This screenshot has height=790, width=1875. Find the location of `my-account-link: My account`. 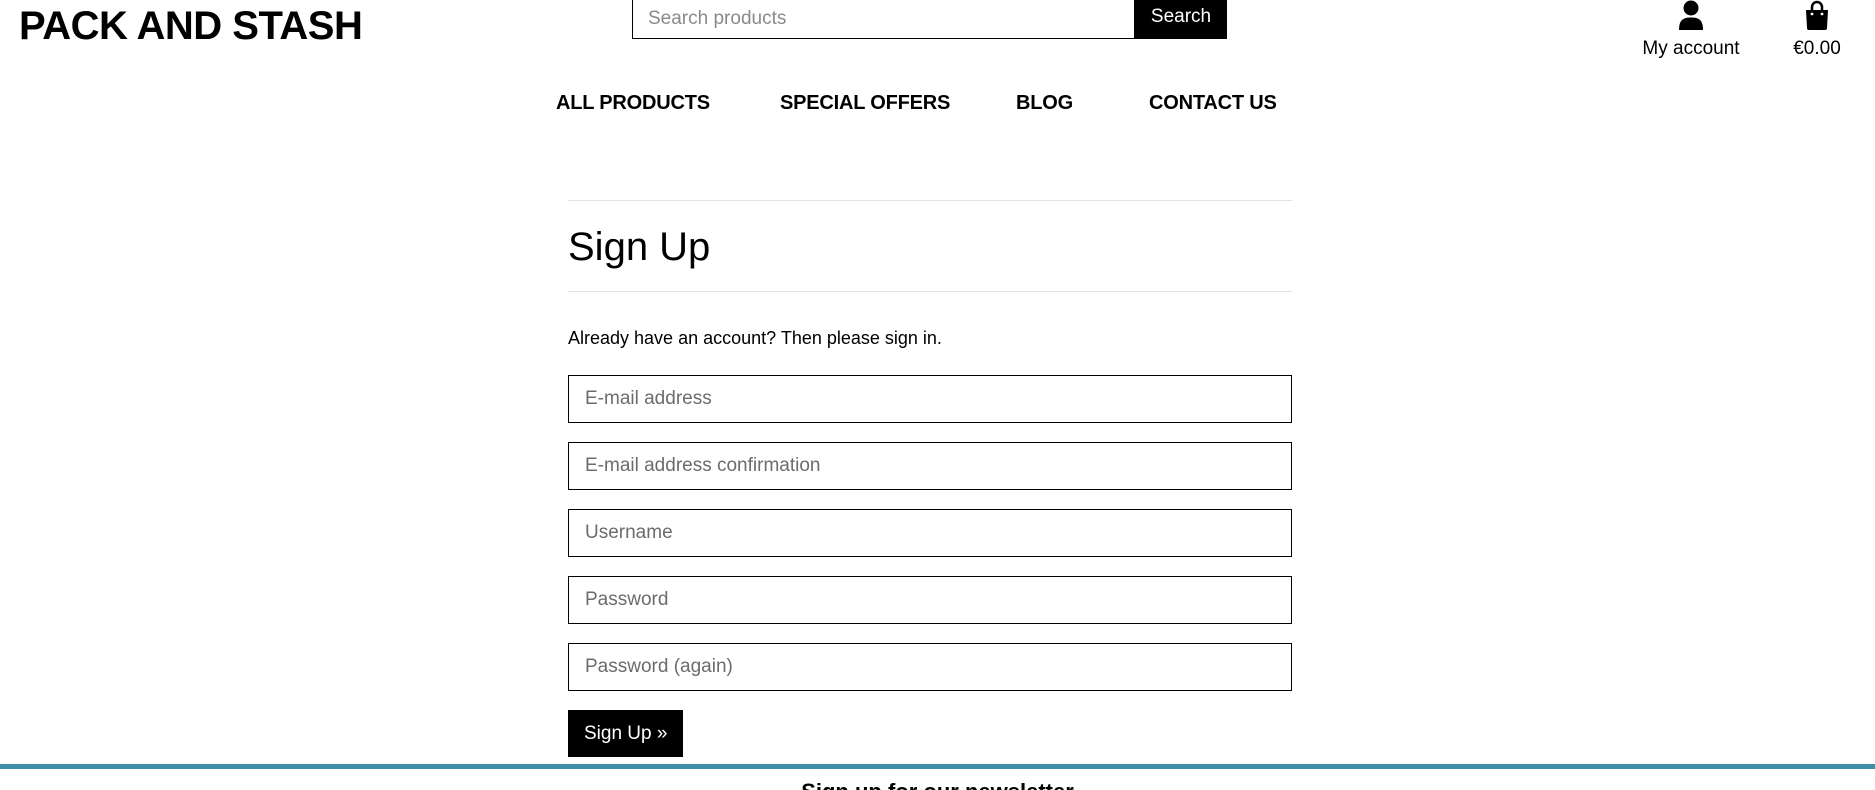

my-account-link: My account is located at coordinates (1691, 30).